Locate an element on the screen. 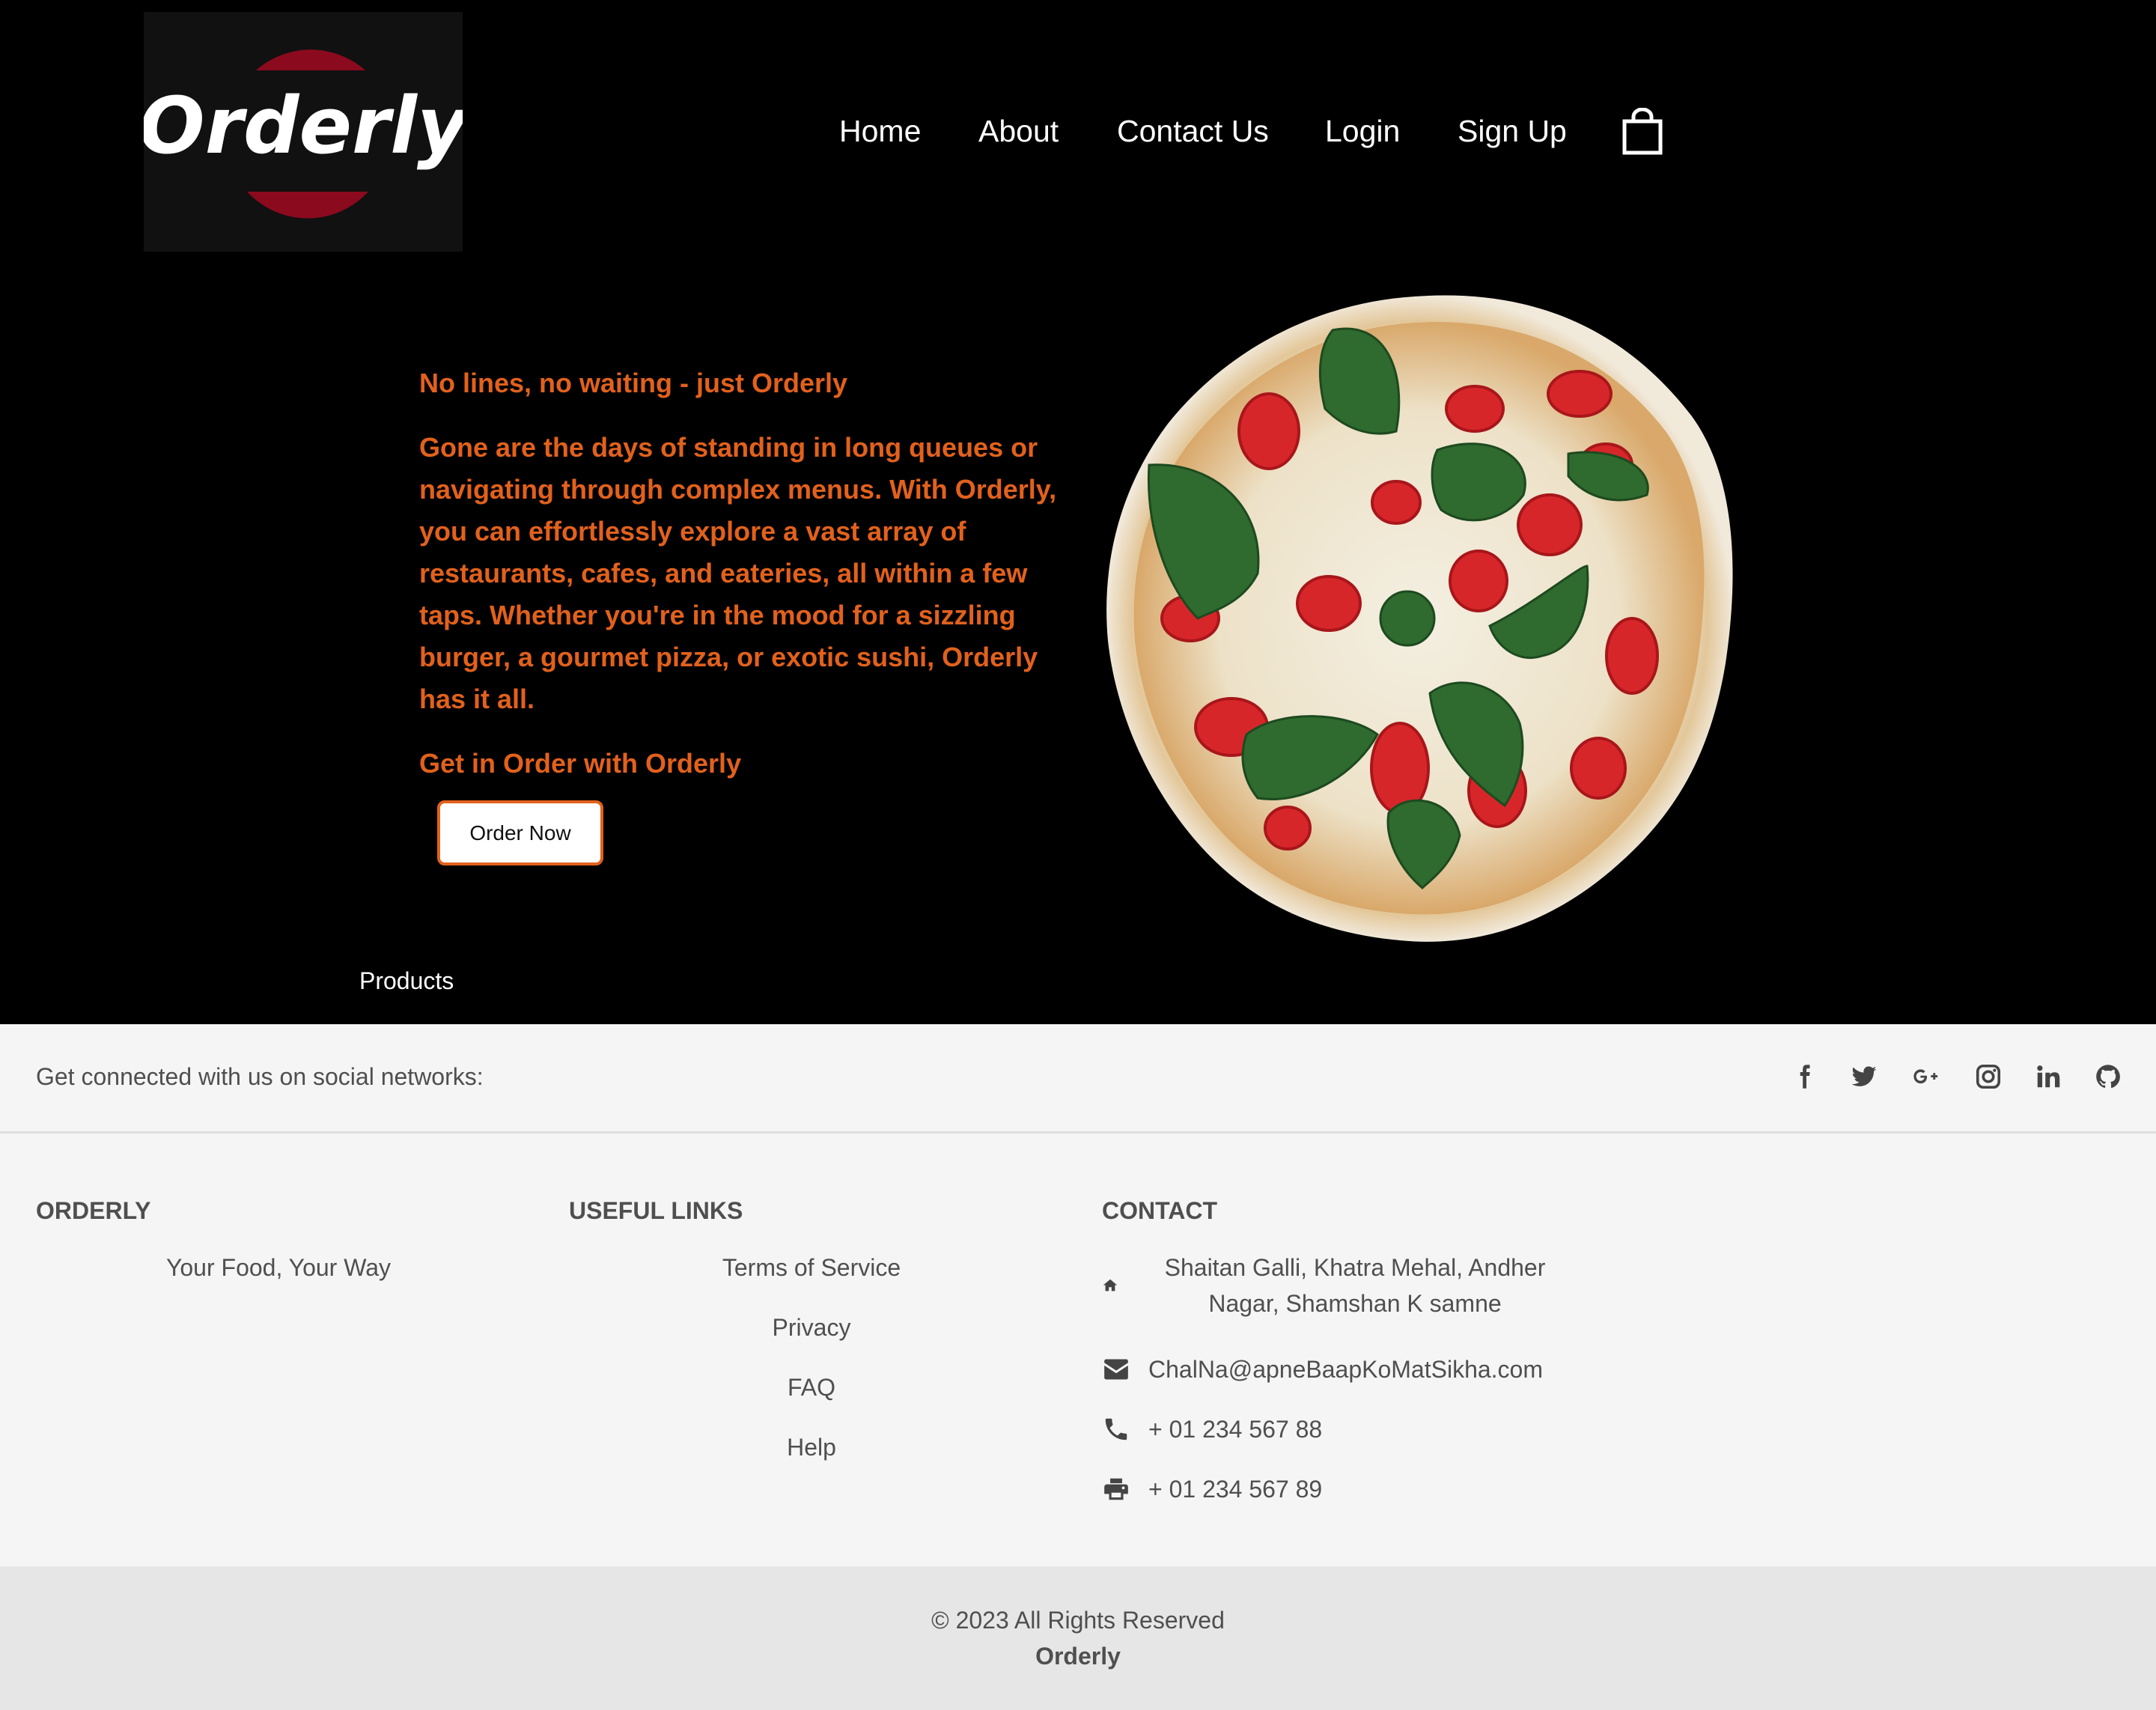 This screenshot has height=1710, width=2156. home-icon is located at coordinates (1116, 1286).